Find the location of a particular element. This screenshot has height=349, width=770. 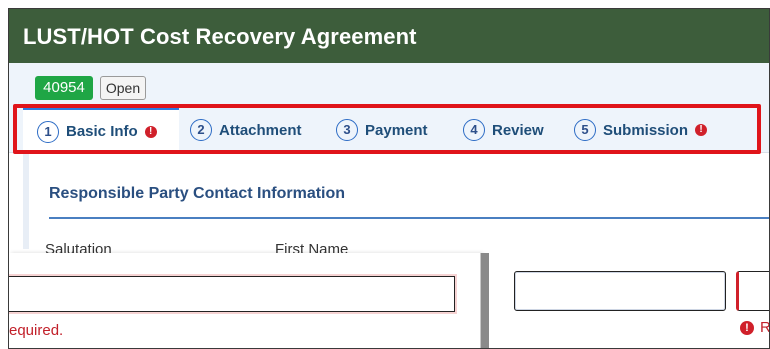

tab-label: Submission is located at coordinates (646, 130).